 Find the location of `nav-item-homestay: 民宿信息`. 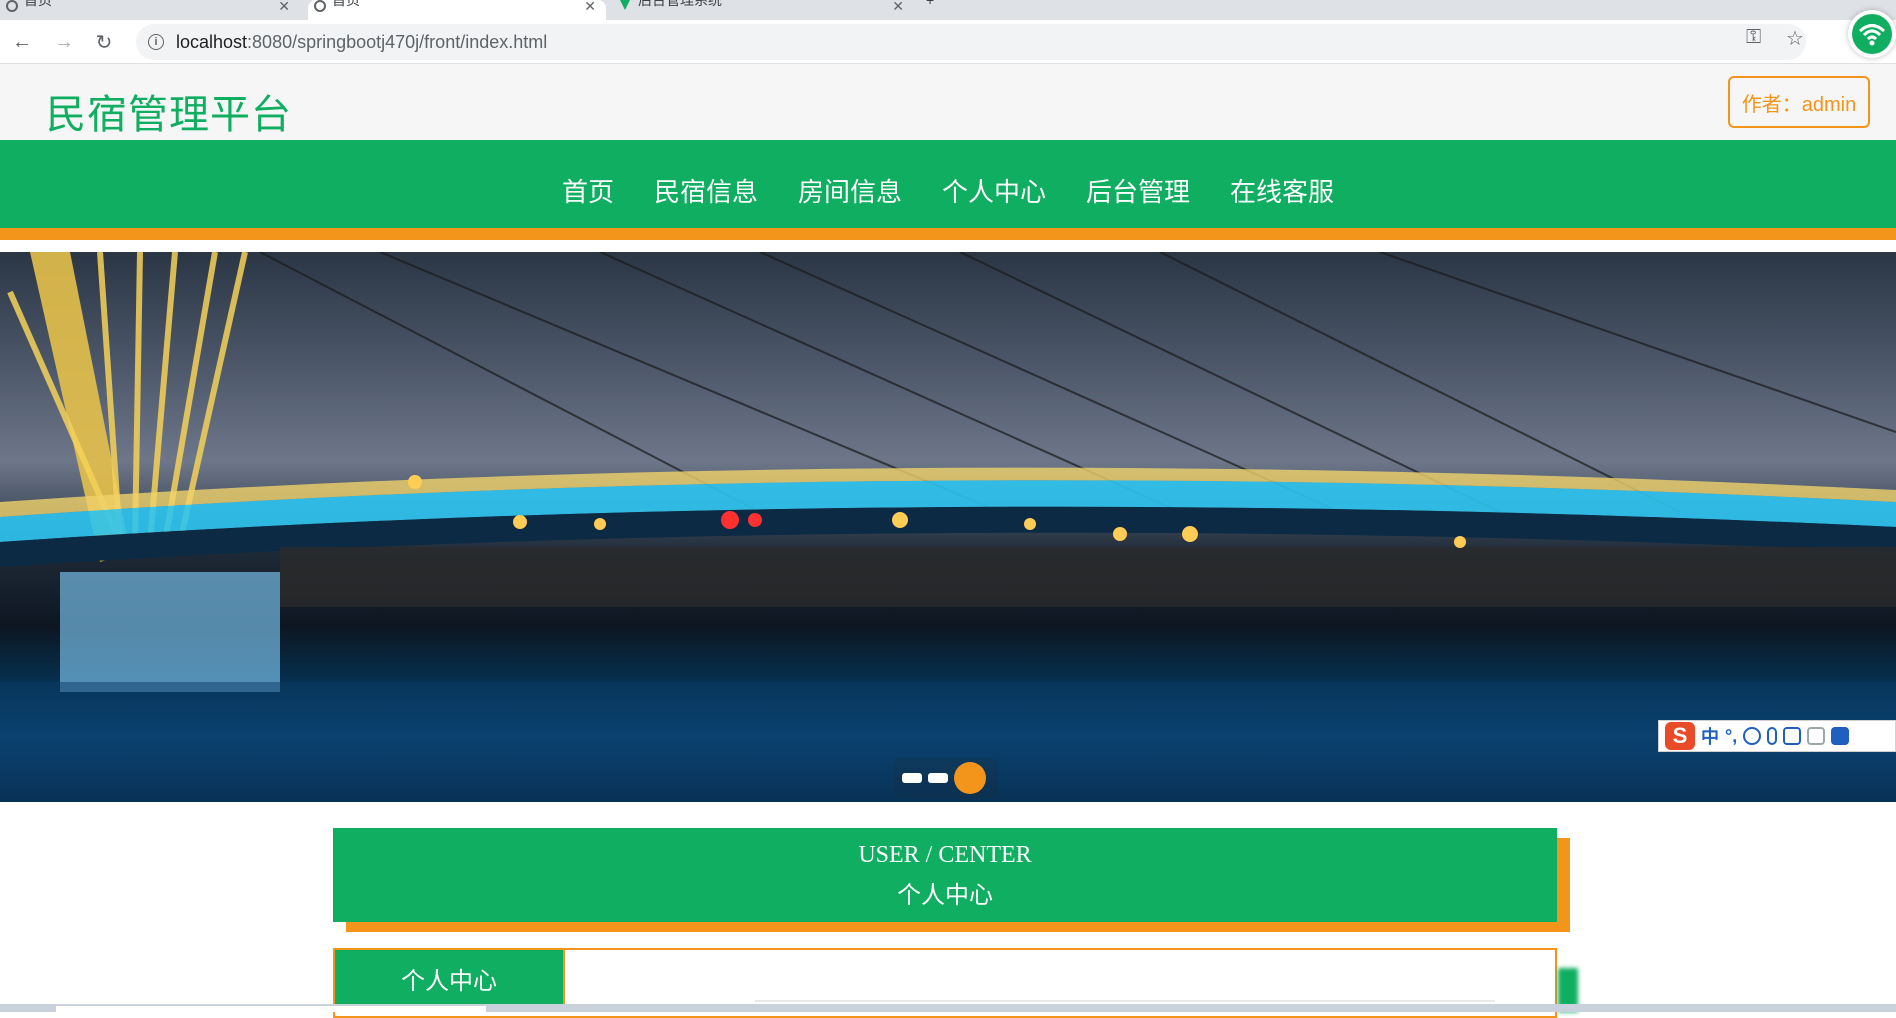

nav-item-homestay: 民宿信息 is located at coordinates (706, 190).